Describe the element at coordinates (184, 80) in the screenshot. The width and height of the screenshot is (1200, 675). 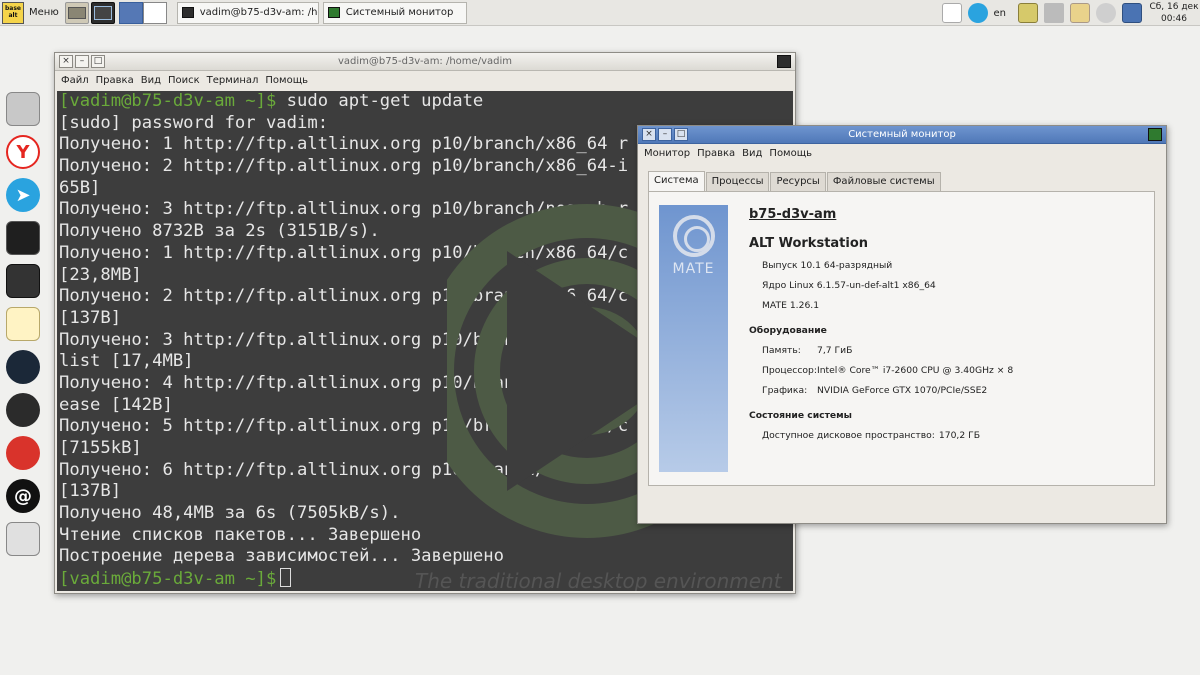
I see `menu-search: Поиск` at that location.